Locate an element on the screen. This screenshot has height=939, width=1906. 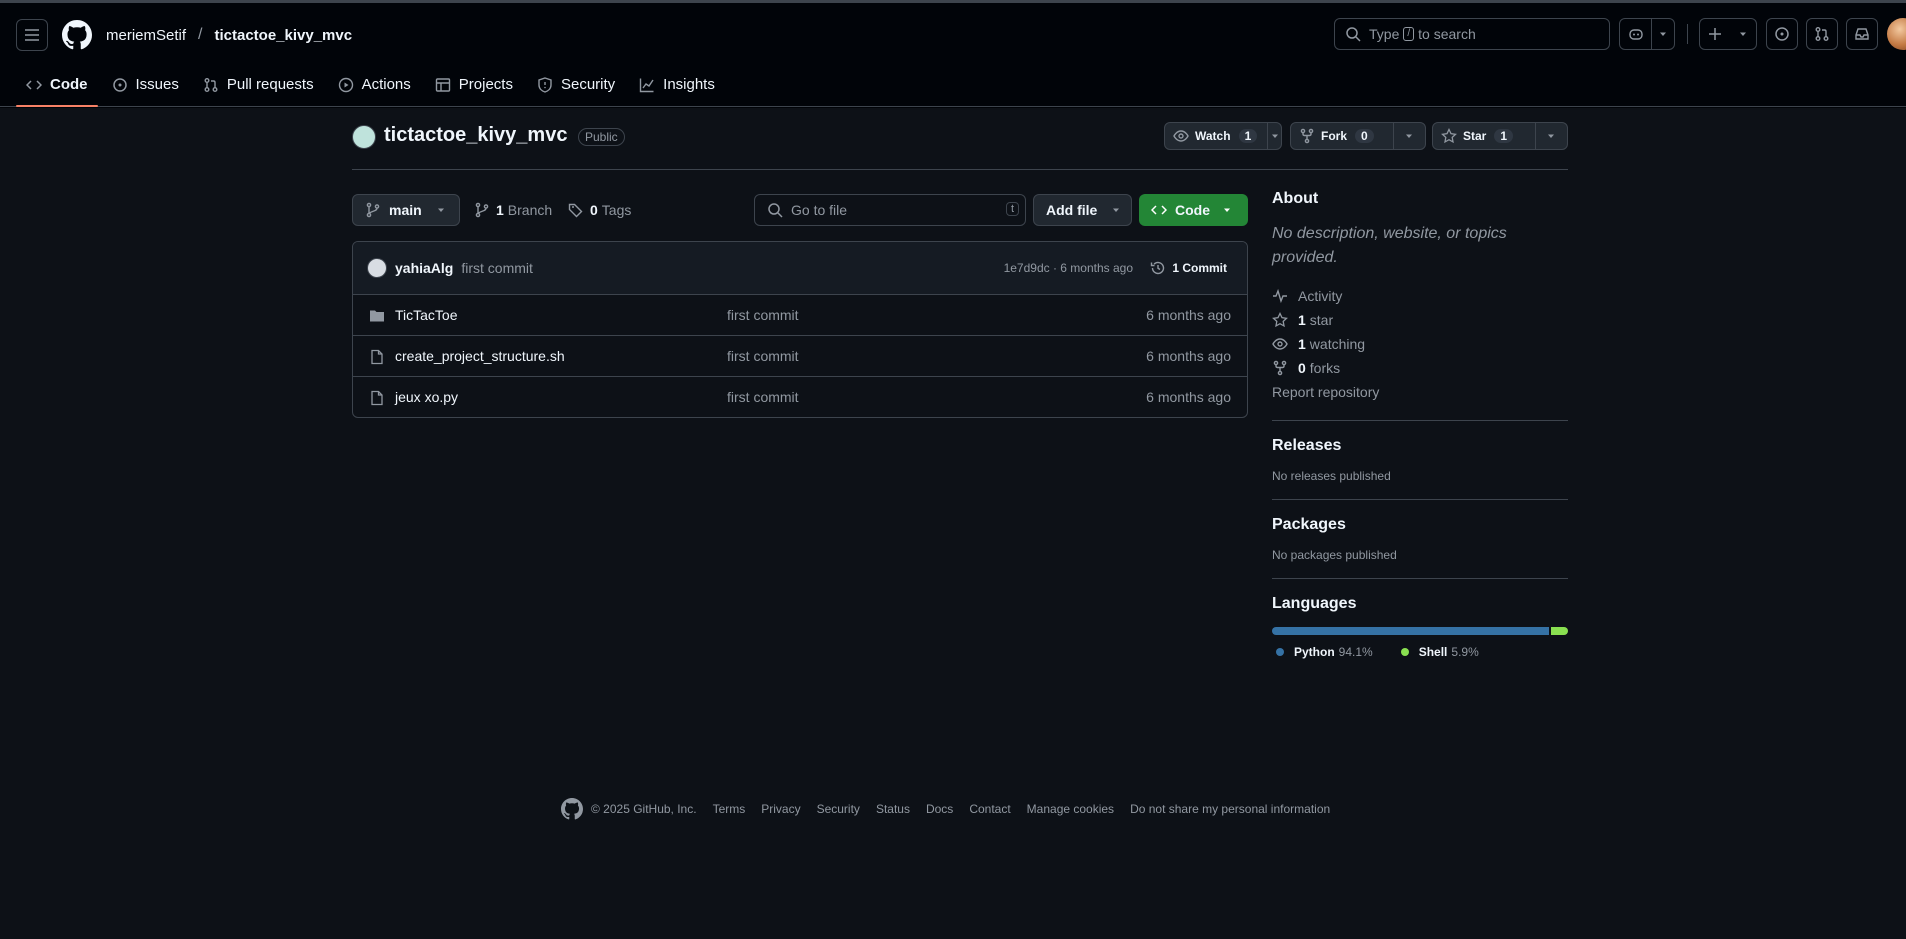
language-list: Python 94.1% Shell 5.9% is located at coordinates (1420, 652).